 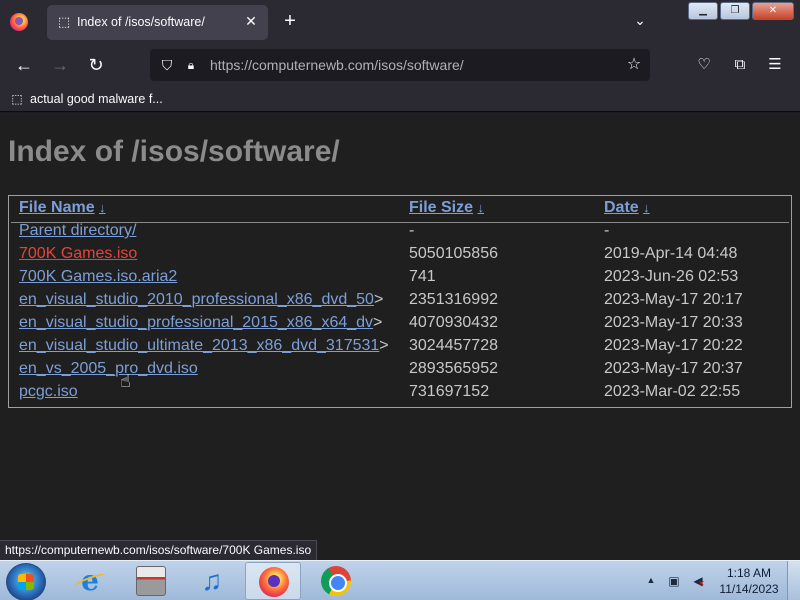 I want to click on file-link: pcgc.iso, so click(x=48, y=391).